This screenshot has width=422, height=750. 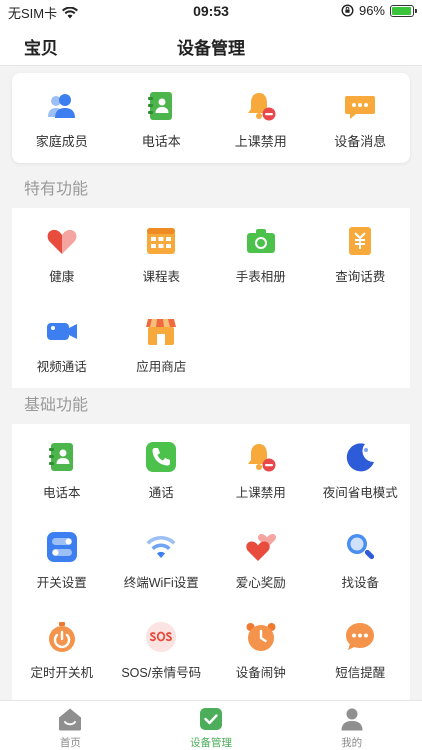 I want to click on grid-item-label: 查询话费, so click(x=360, y=277).